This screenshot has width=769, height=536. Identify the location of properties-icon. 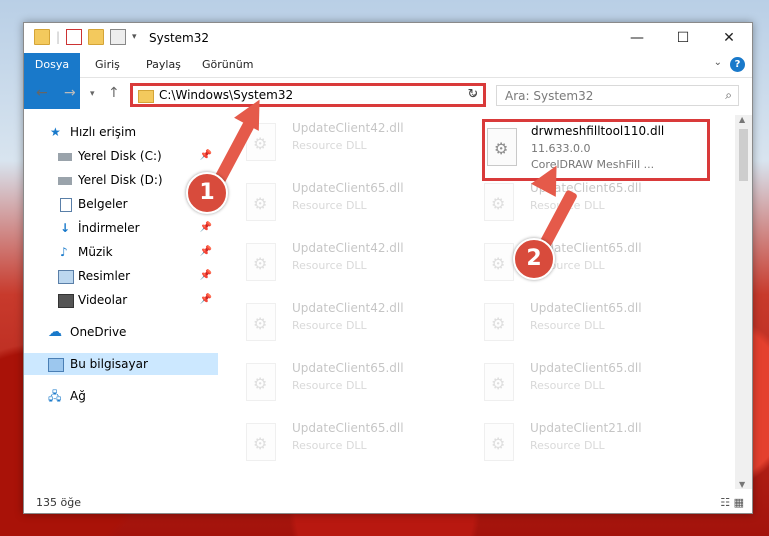
(74, 37).